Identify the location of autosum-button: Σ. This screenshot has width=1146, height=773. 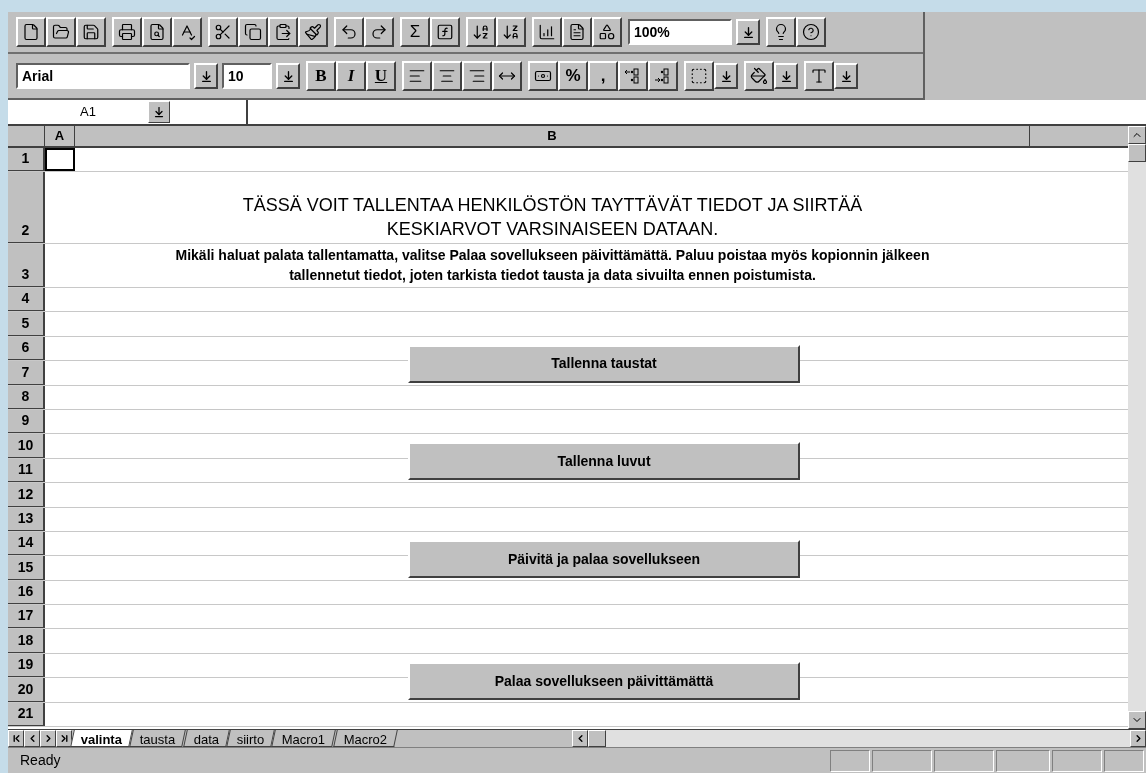
(415, 32).